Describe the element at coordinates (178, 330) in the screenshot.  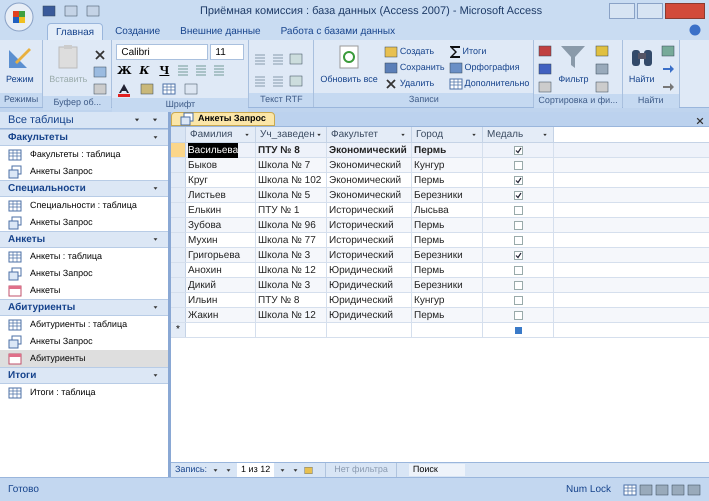
I see `new-row-marker: *` at that location.